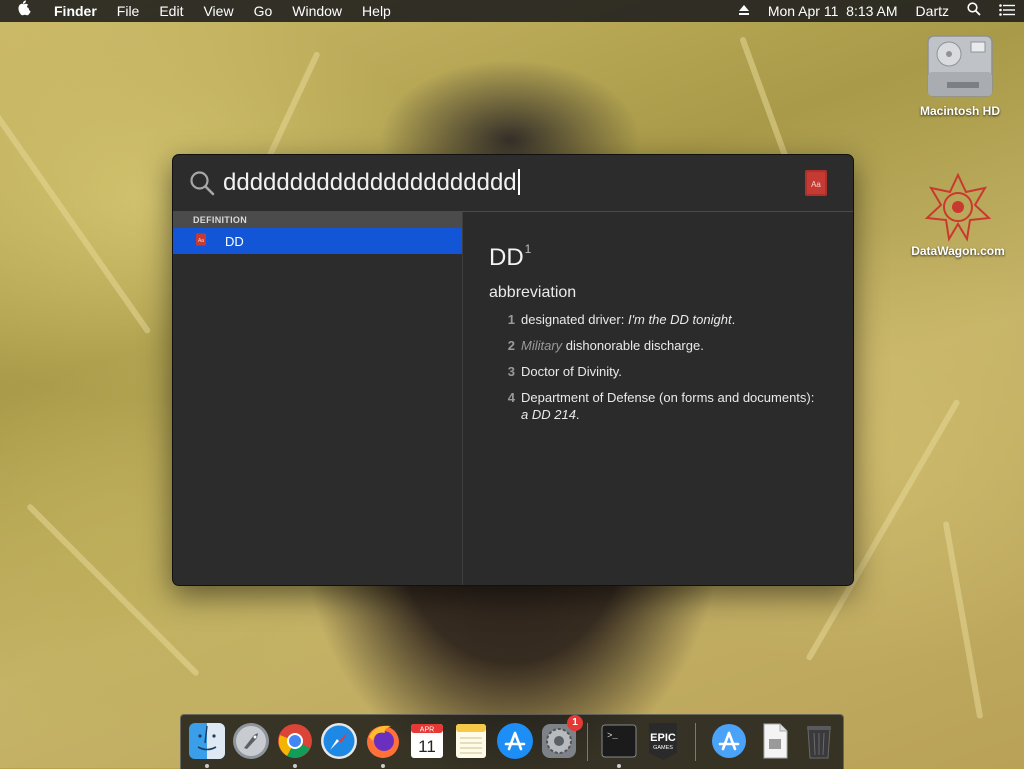  What do you see at coordinates (218, 11) in the screenshot?
I see `menu-view: View` at bounding box center [218, 11].